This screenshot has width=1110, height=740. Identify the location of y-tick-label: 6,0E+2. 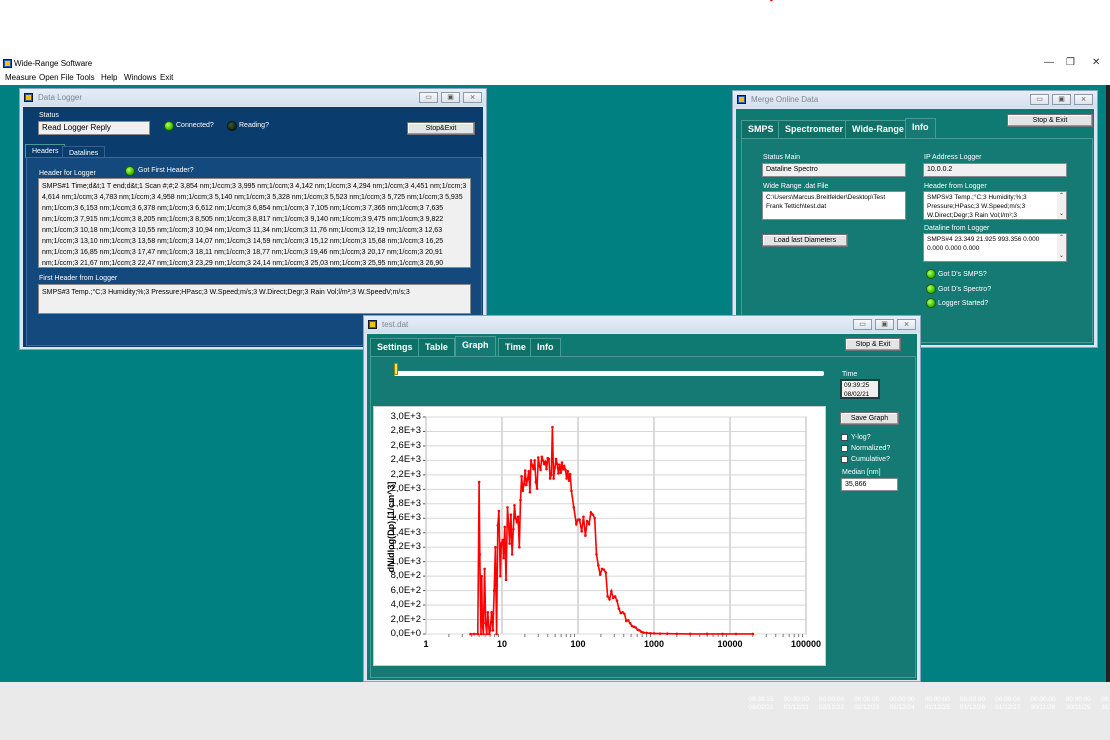
(405, 590).